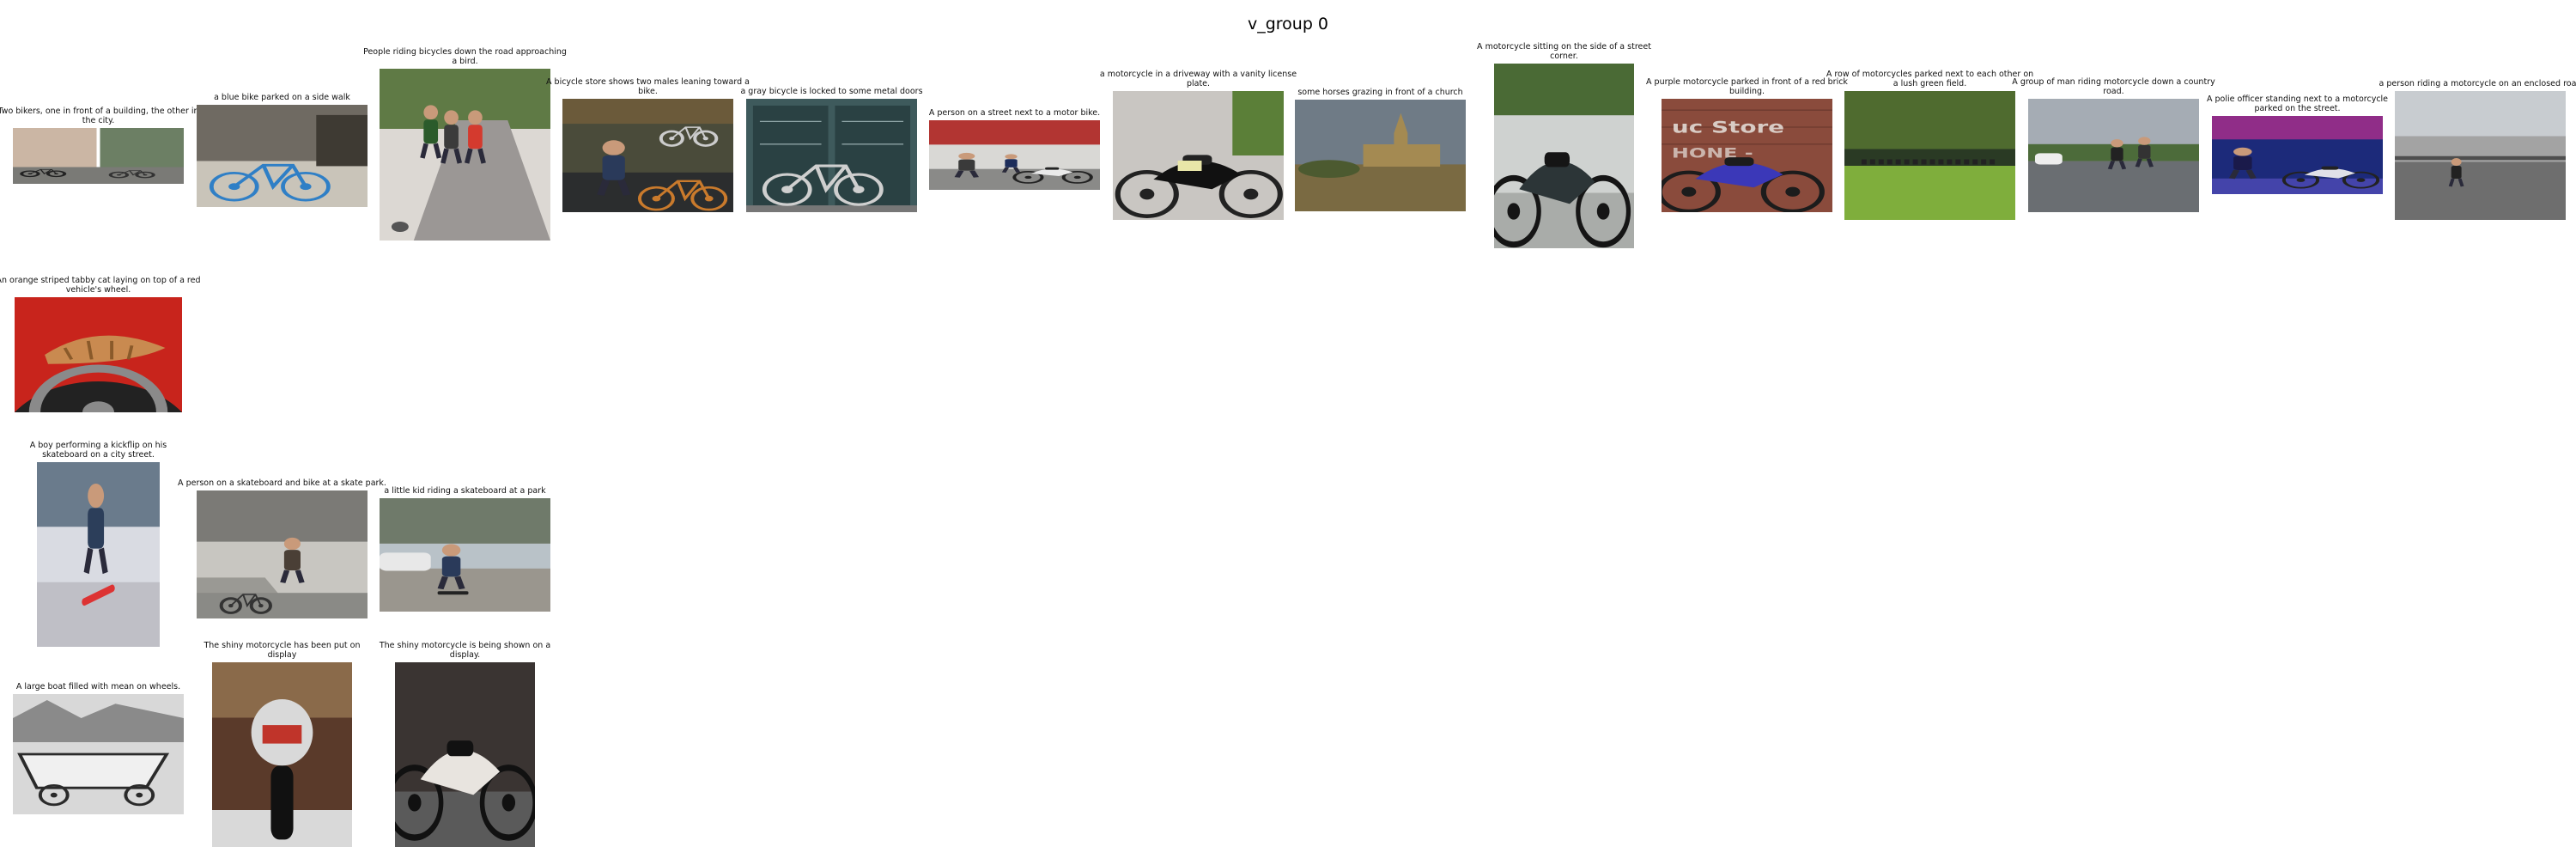 The width and height of the screenshot is (2576, 859). I want to click on photo: uc Store HONE -, so click(1747, 156).